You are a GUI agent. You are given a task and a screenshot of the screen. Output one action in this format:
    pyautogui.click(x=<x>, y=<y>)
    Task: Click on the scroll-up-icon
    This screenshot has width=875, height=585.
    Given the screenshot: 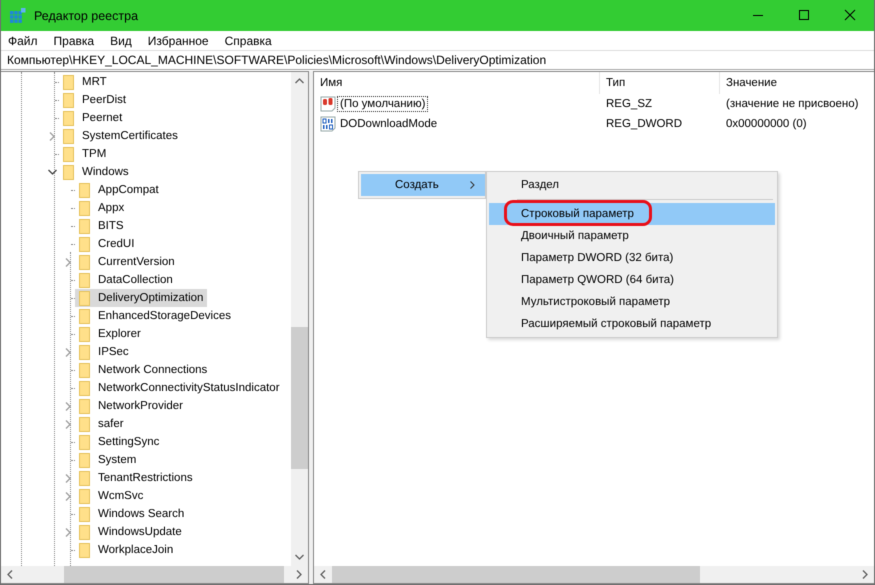 What is the action you would take?
    pyautogui.click(x=299, y=81)
    